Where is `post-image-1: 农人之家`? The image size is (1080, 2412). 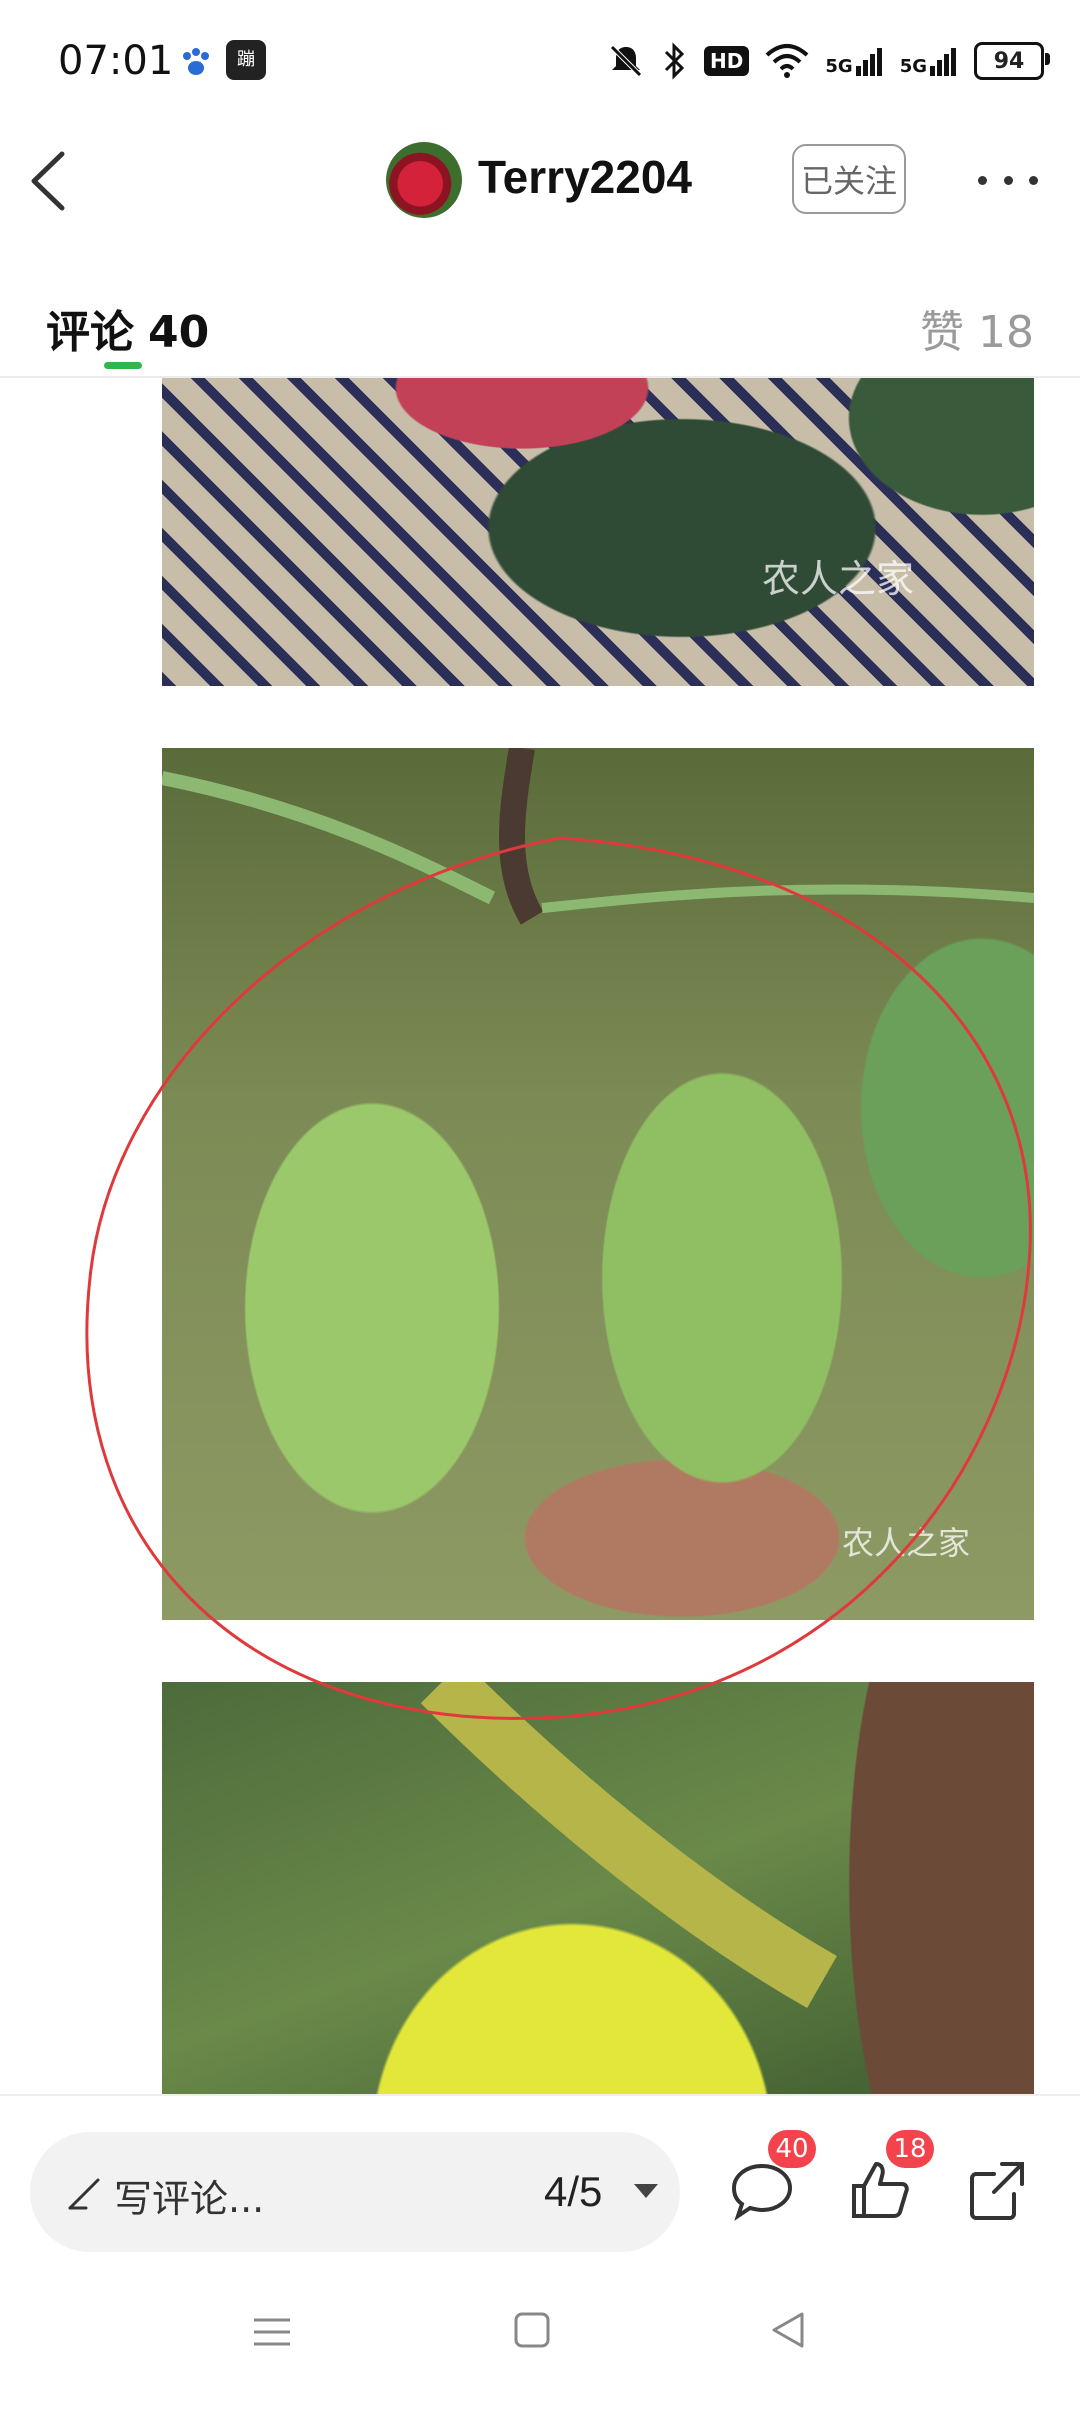
post-image-1: 农人之家 is located at coordinates (598, 532).